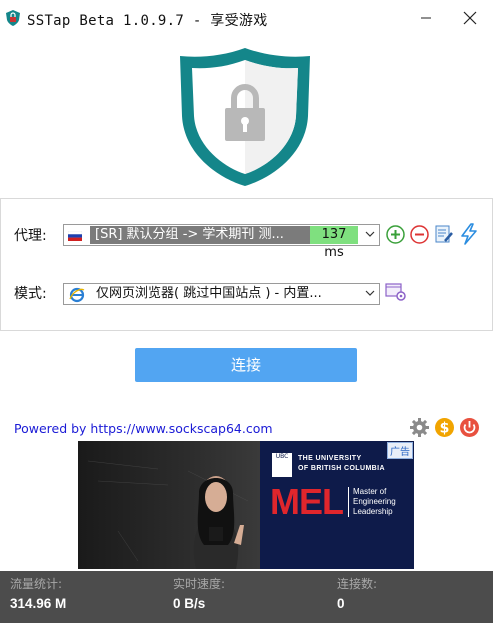 This screenshot has width=493, height=623. I want to click on ubc-name-text: THE UNIVERSITY OF BRITISH COLUMBIA, so click(341, 464).